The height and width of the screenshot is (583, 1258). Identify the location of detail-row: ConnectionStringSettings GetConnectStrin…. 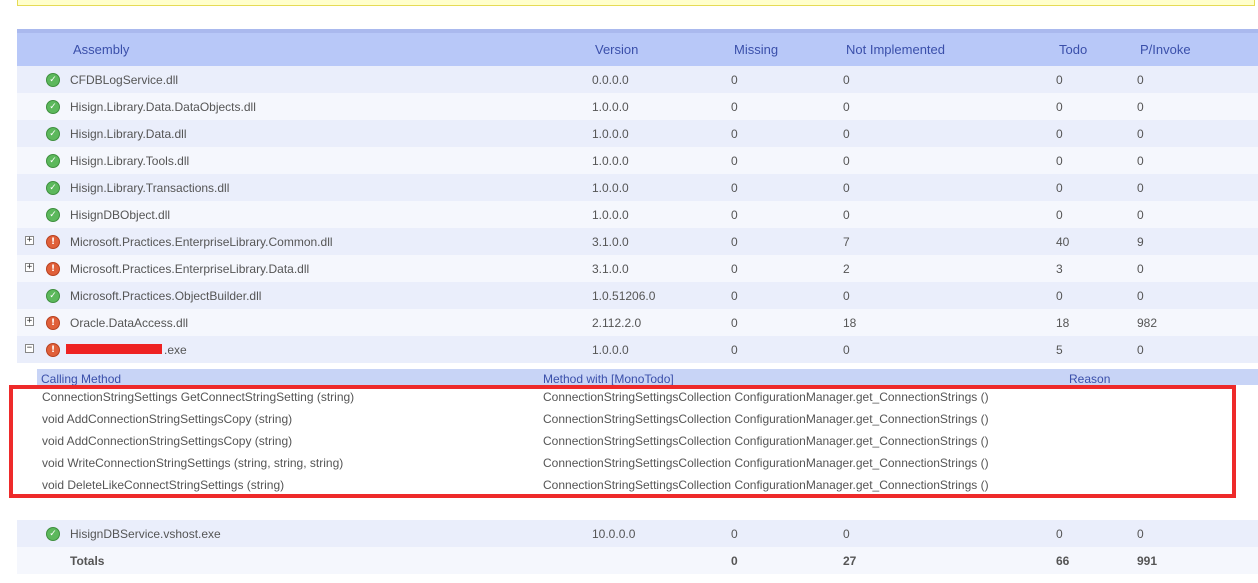
(637, 397).